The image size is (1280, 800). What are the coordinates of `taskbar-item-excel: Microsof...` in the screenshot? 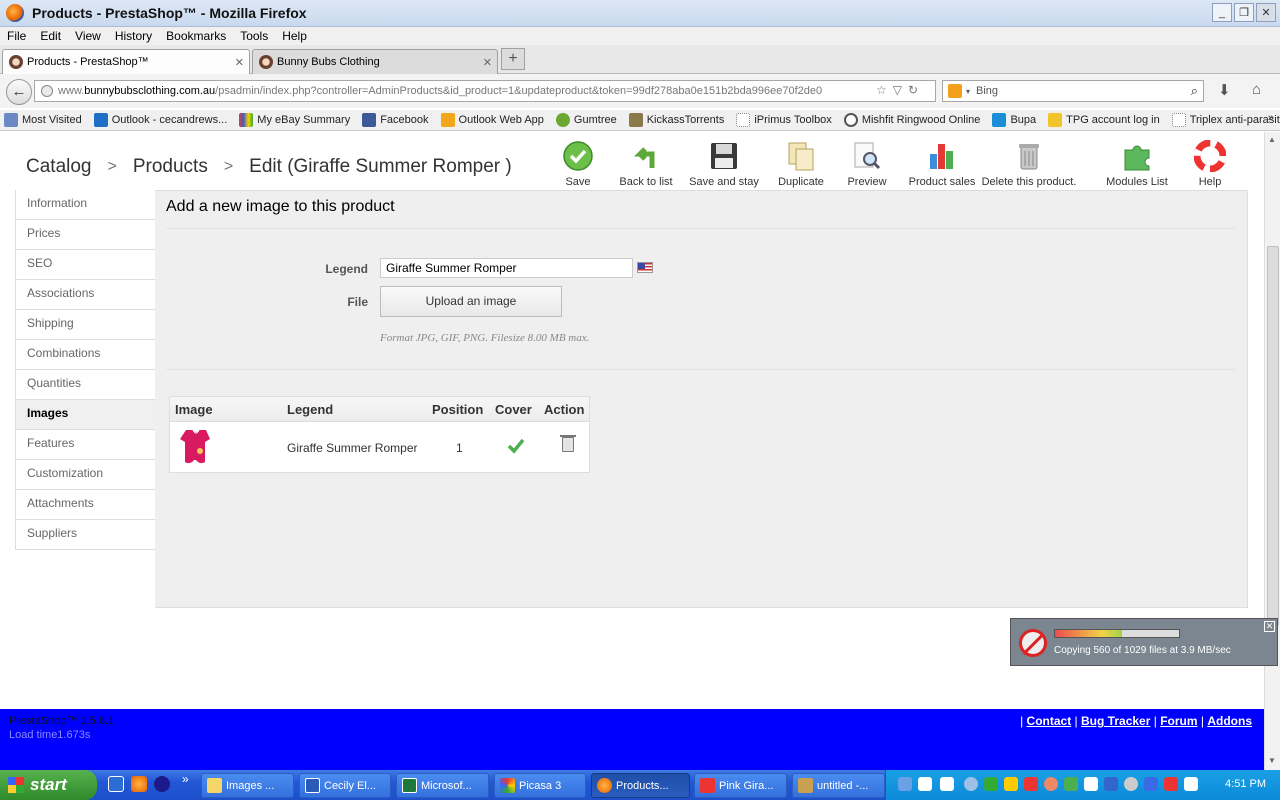 It's located at (442, 785).